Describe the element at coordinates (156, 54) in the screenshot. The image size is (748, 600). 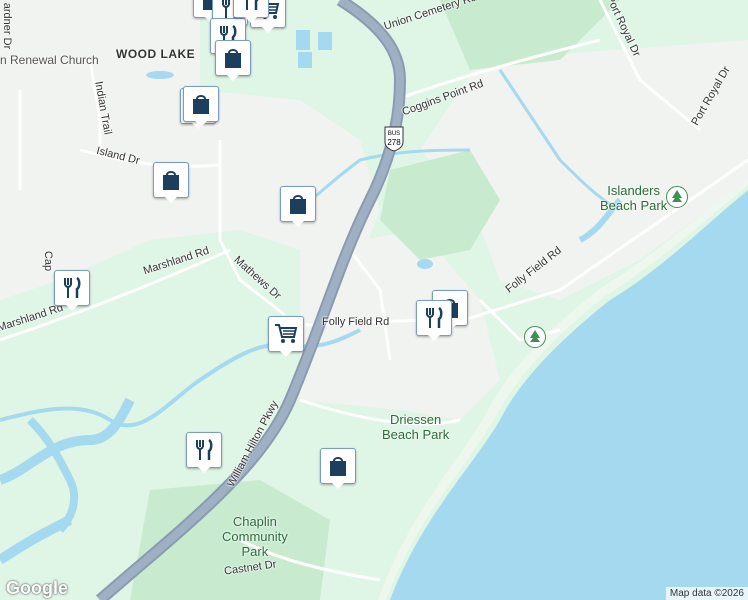
I see `wood-lake-label: WOOD LAKE` at that location.